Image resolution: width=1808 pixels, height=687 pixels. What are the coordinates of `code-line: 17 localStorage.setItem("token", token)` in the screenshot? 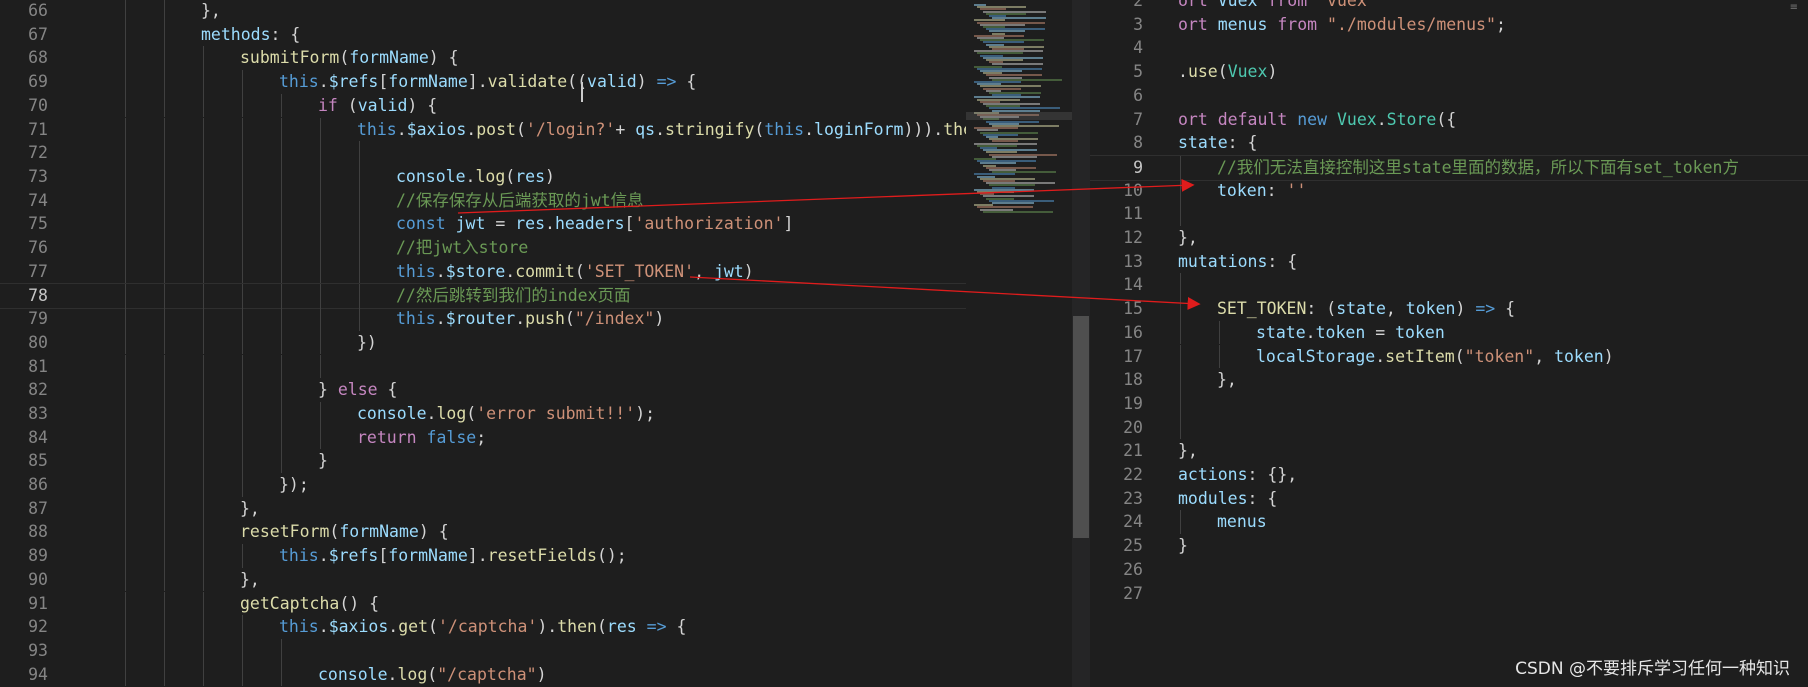 It's located at (1449, 356).